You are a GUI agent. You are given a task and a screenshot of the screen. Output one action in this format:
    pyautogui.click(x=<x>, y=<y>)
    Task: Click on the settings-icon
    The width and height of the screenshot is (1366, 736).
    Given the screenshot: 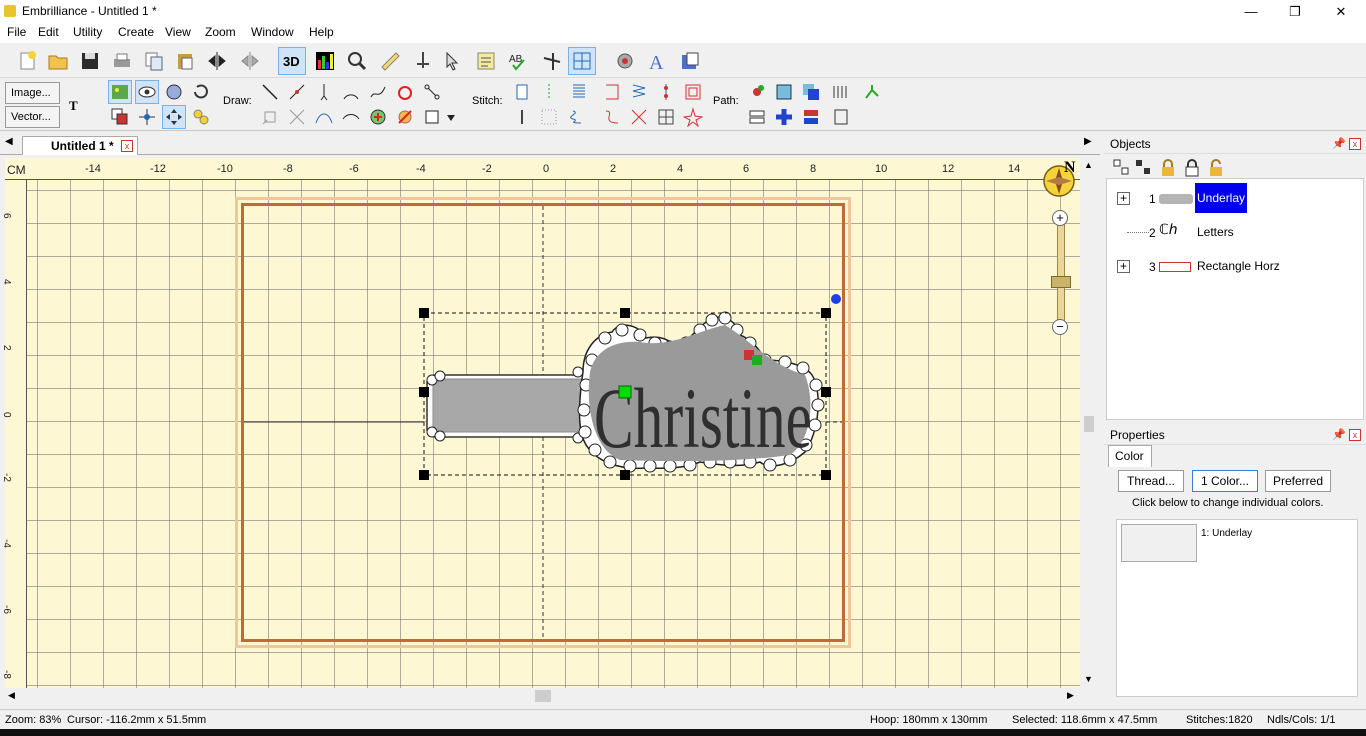 What is the action you would take?
    pyautogui.click(x=625, y=61)
    